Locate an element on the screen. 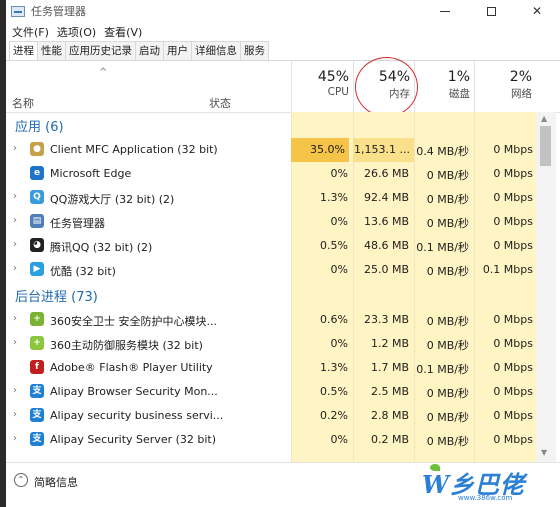 This screenshot has width=560, height=507. menu-options: 选项(O) is located at coordinates (78, 32).